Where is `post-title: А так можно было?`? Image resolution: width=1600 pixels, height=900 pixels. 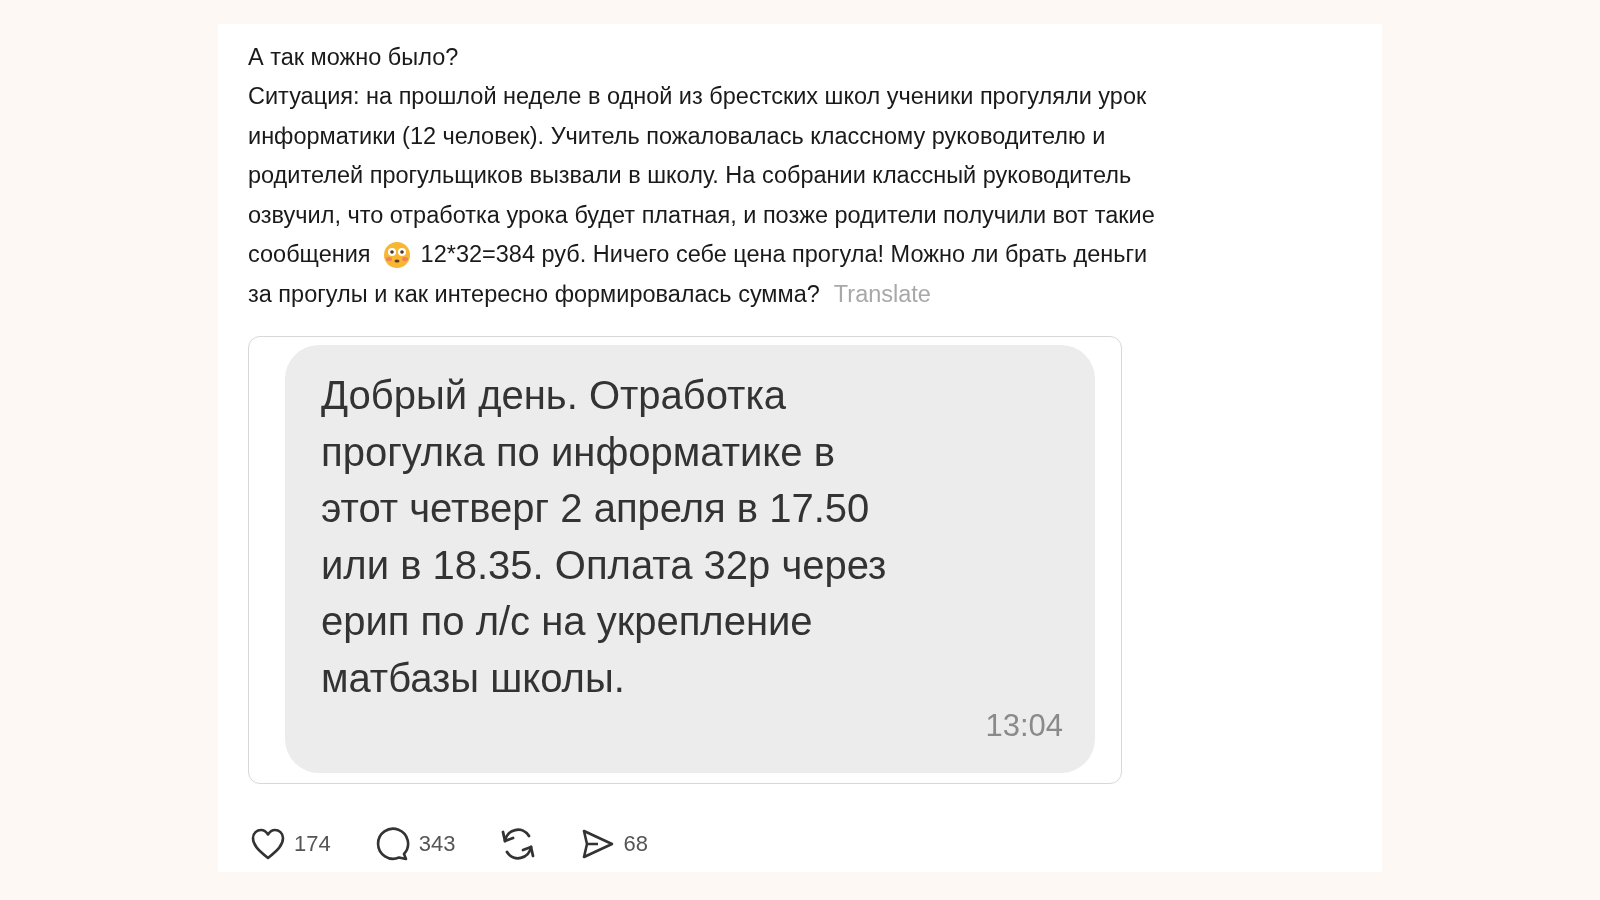
post-title: А так можно было? is located at coordinates (354, 57).